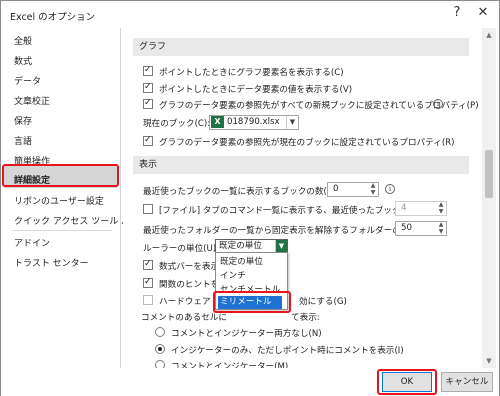  What do you see at coordinates (76, 220) in the screenshot?
I see `sidebar-item-quick-access-toolbar: クイック アクセス ツール バー` at bounding box center [76, 220].